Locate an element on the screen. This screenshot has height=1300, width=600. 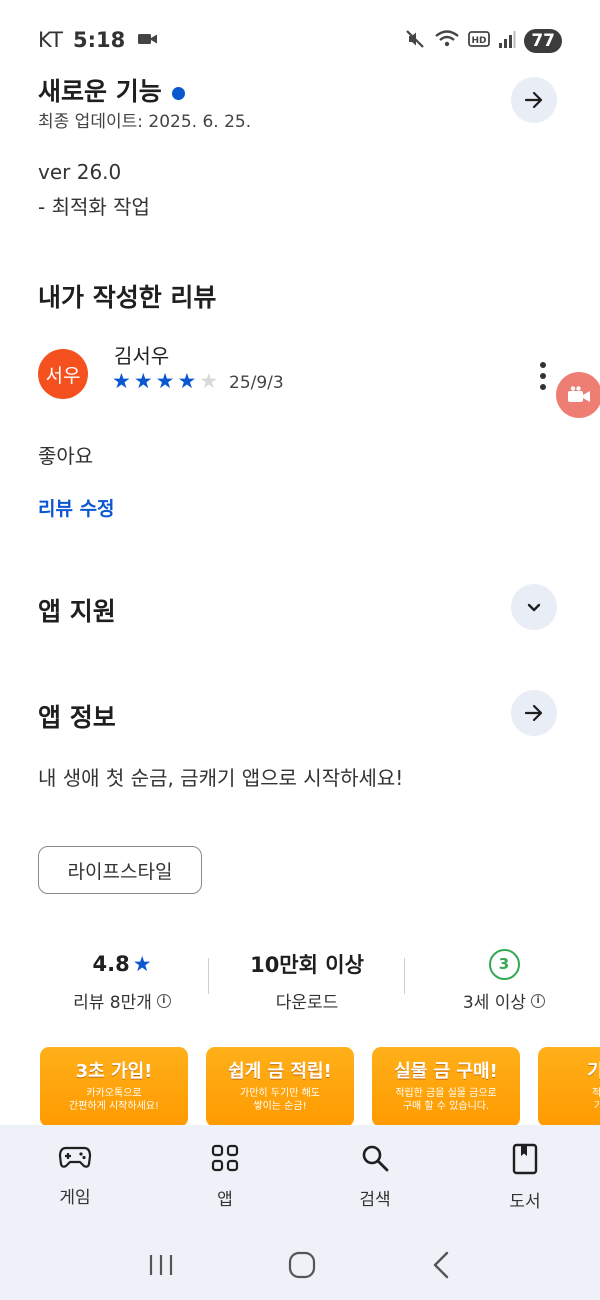
age-rating-label: 3세 이상 is located at coordinates (494, 1003).